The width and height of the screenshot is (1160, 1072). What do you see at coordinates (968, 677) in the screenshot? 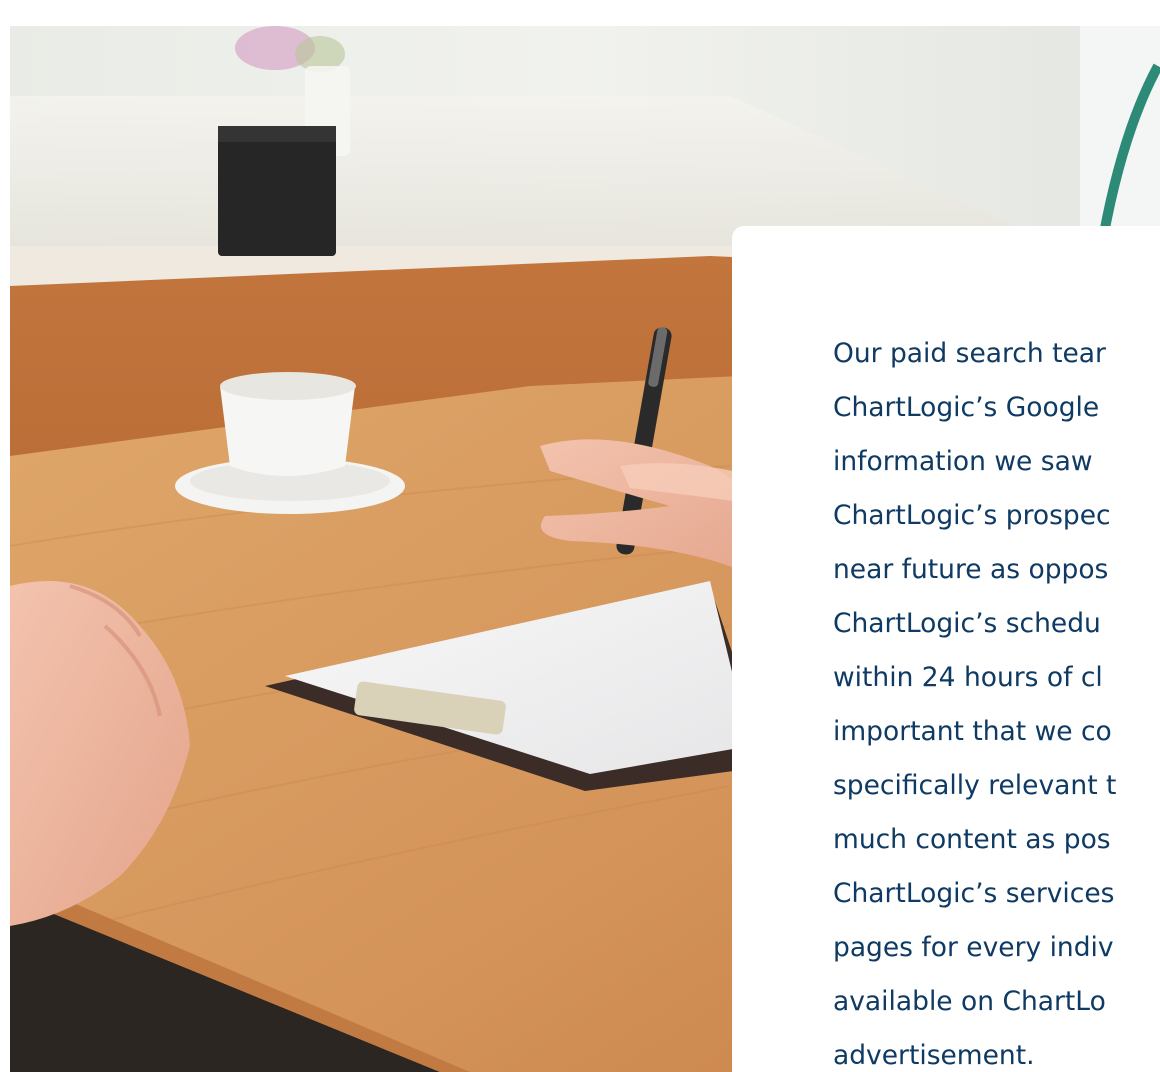
I see `card-line: within 24 hours of cl` at bounding box center [968, 677].